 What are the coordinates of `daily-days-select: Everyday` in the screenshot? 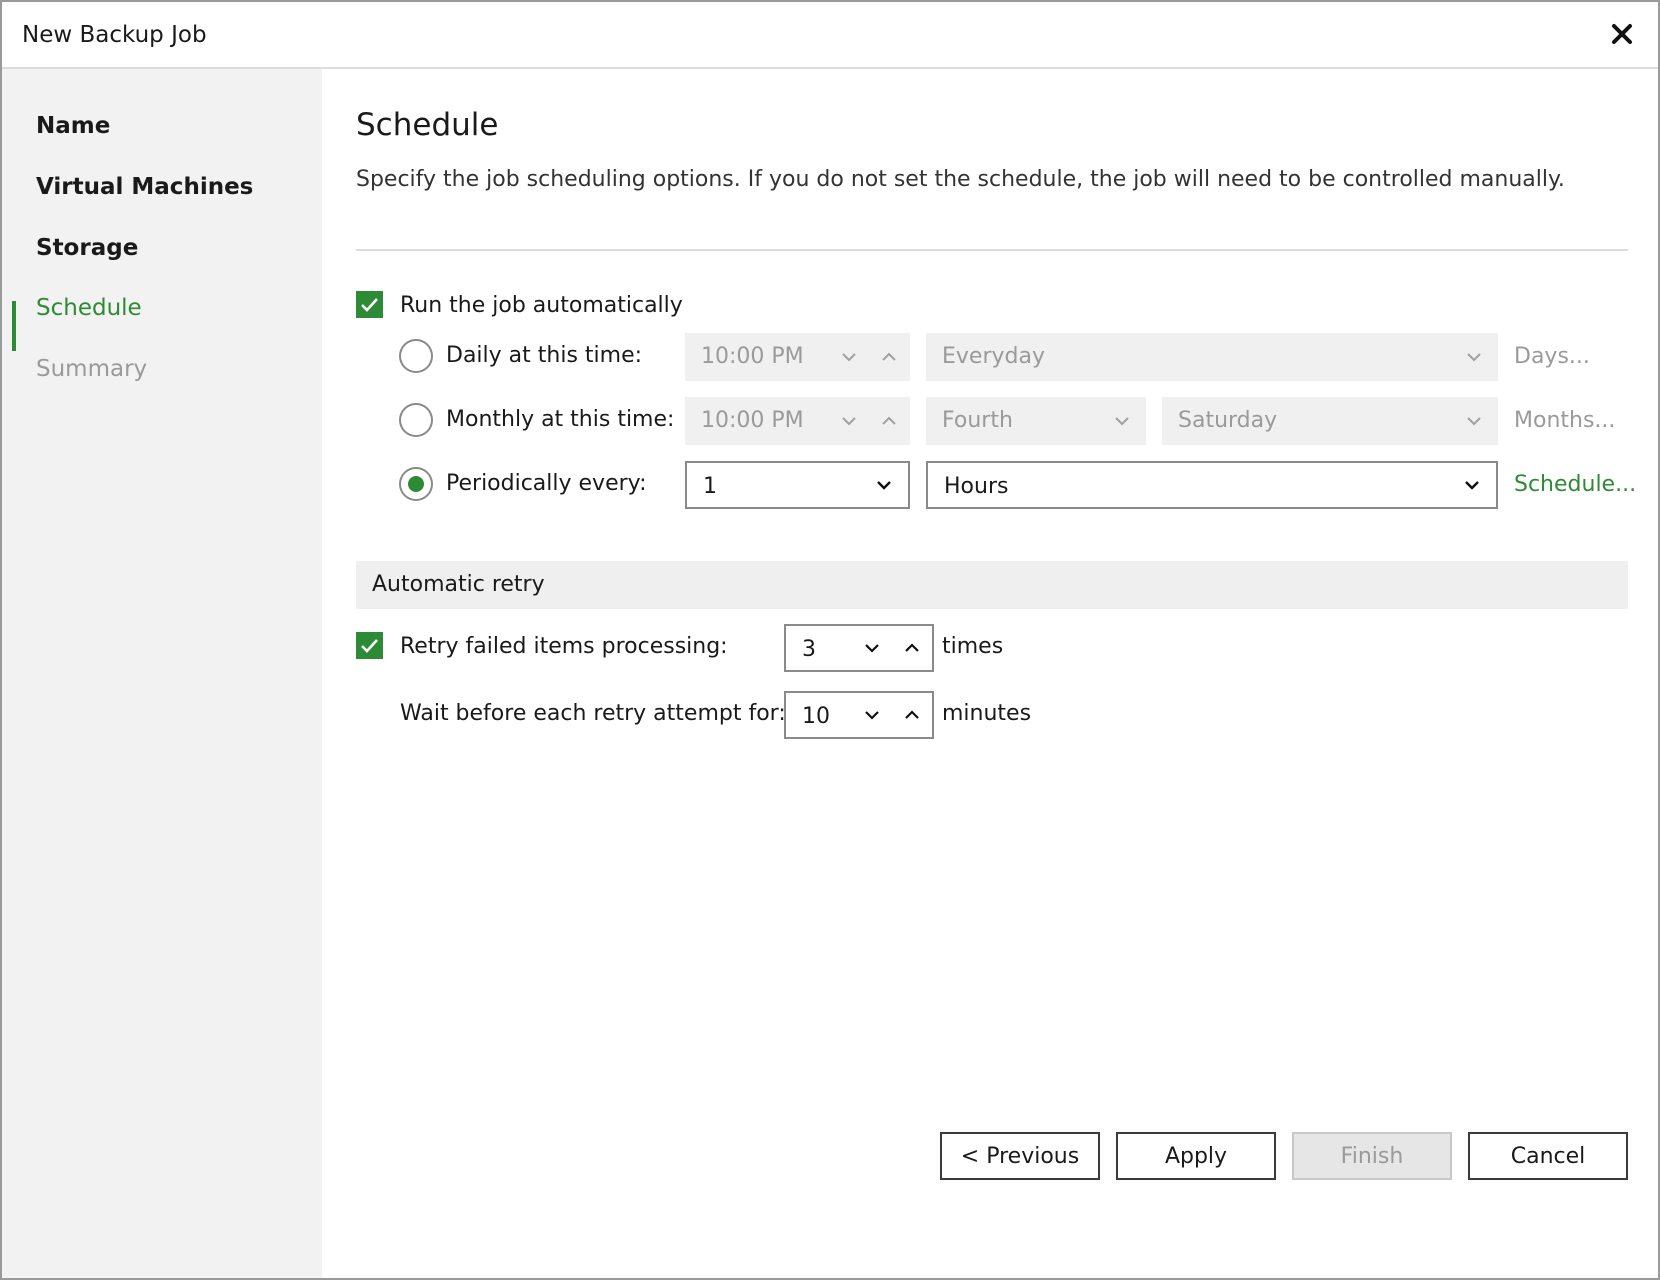 It's located at (1212, 357).